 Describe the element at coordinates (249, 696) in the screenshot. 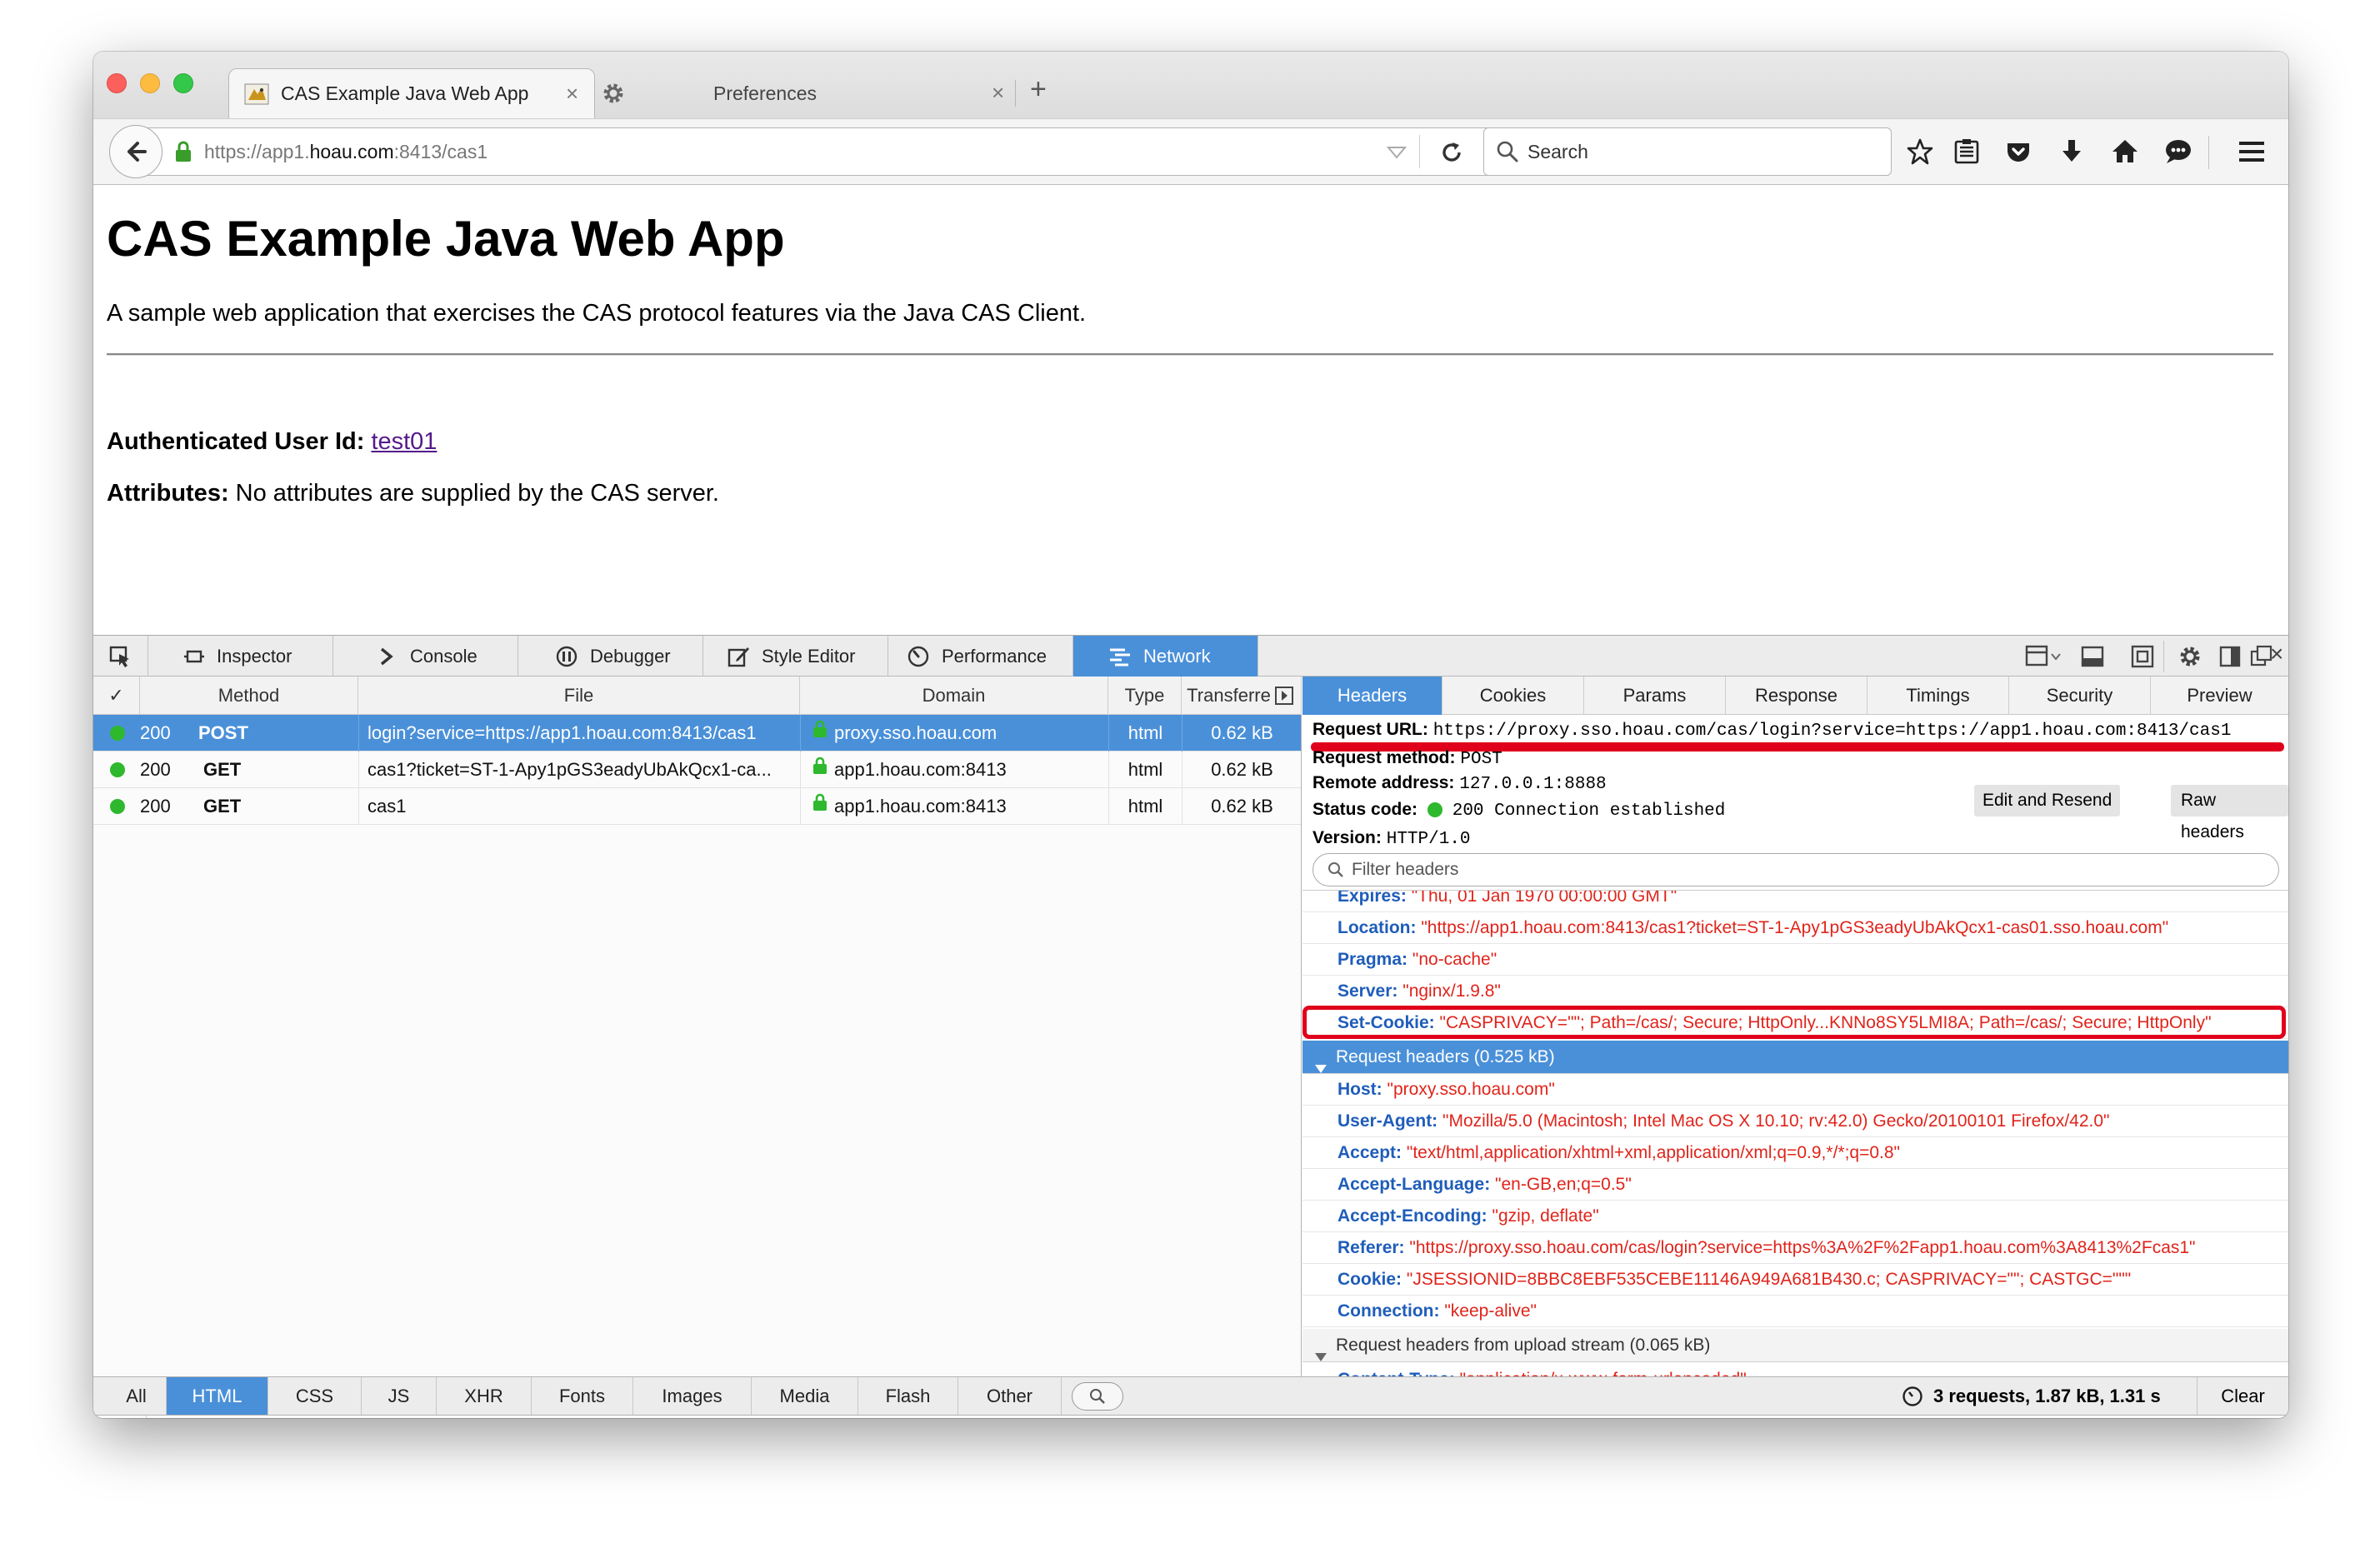

I see `column-method: Method` at that location.